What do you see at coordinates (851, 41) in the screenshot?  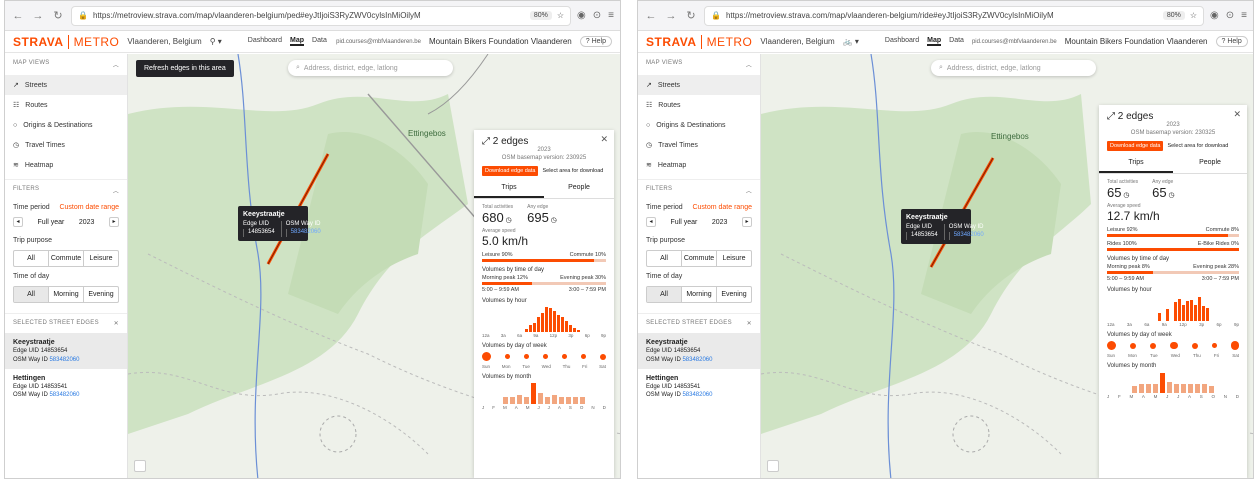 I see `bike-icon: 🚲 ▾` at bounding box center [851, 41].